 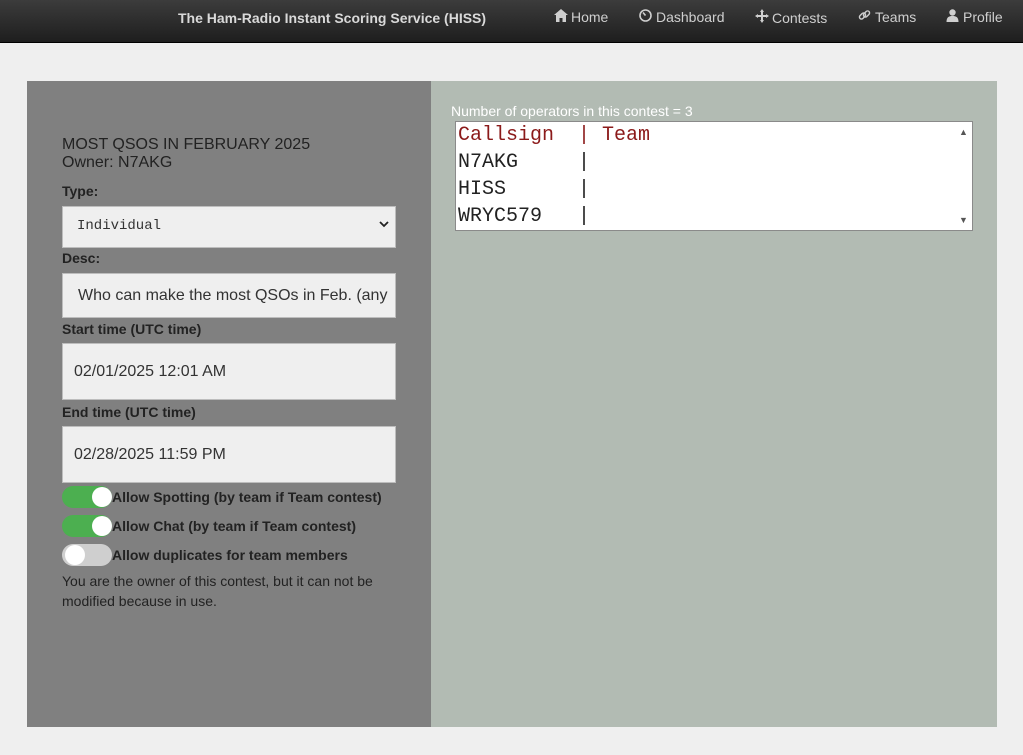 I want to click on nav-dashboard: Dashboard, so click(x=681, y=17).